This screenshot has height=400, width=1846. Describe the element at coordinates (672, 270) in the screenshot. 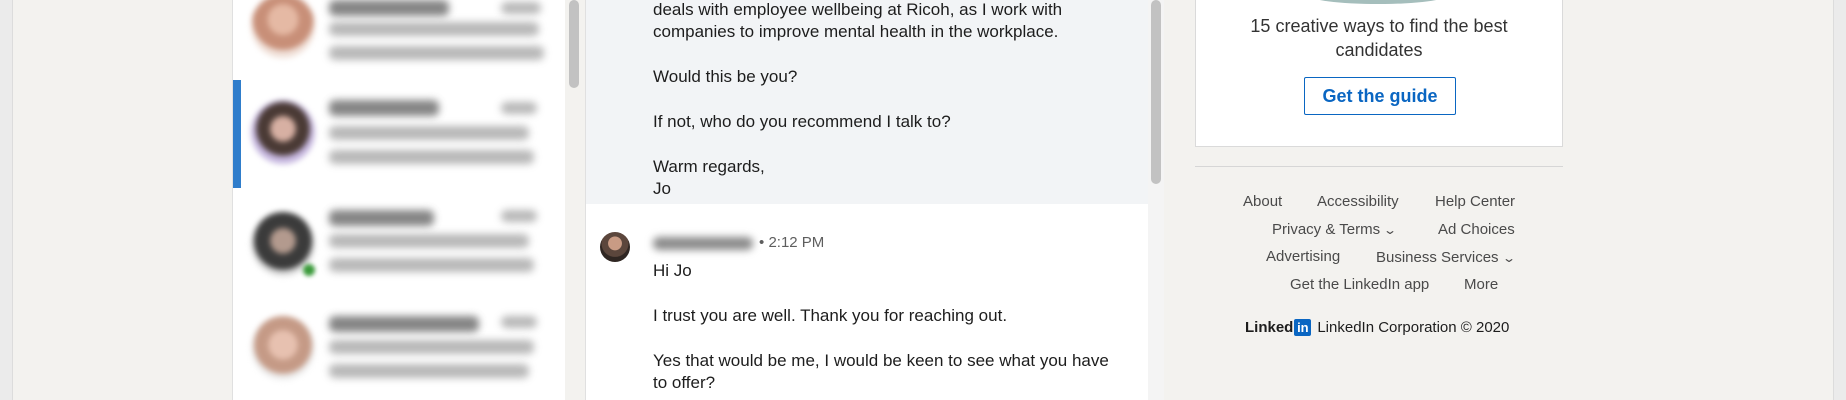

I see `message-text: Hi Jo` at that location.